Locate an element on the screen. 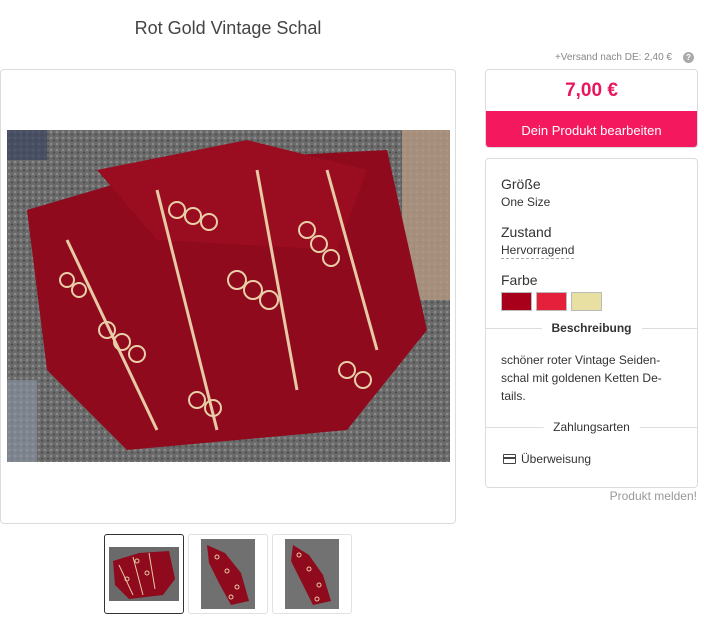 This screenshot has width=704, height=620. shipping-text: +Versand nach DE: 2,40 € is located at coordinates (613, 57).